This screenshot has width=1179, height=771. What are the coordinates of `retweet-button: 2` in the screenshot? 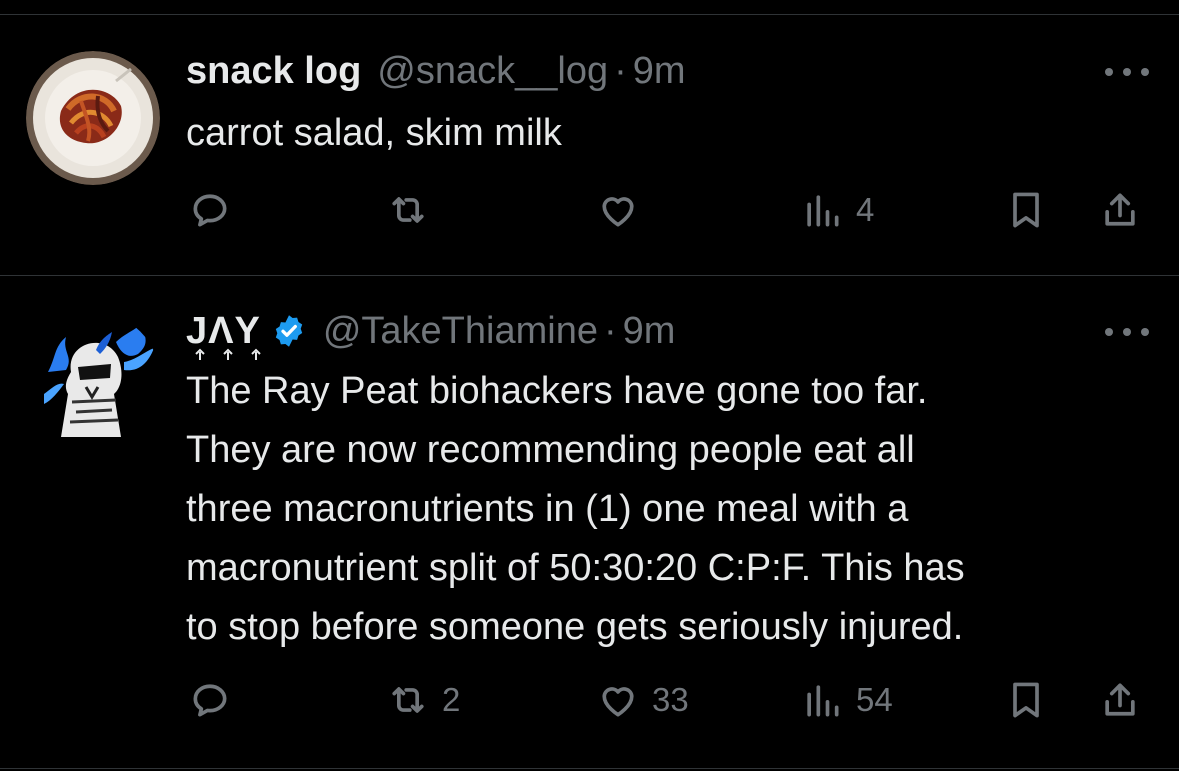 It's located at (423, 700).